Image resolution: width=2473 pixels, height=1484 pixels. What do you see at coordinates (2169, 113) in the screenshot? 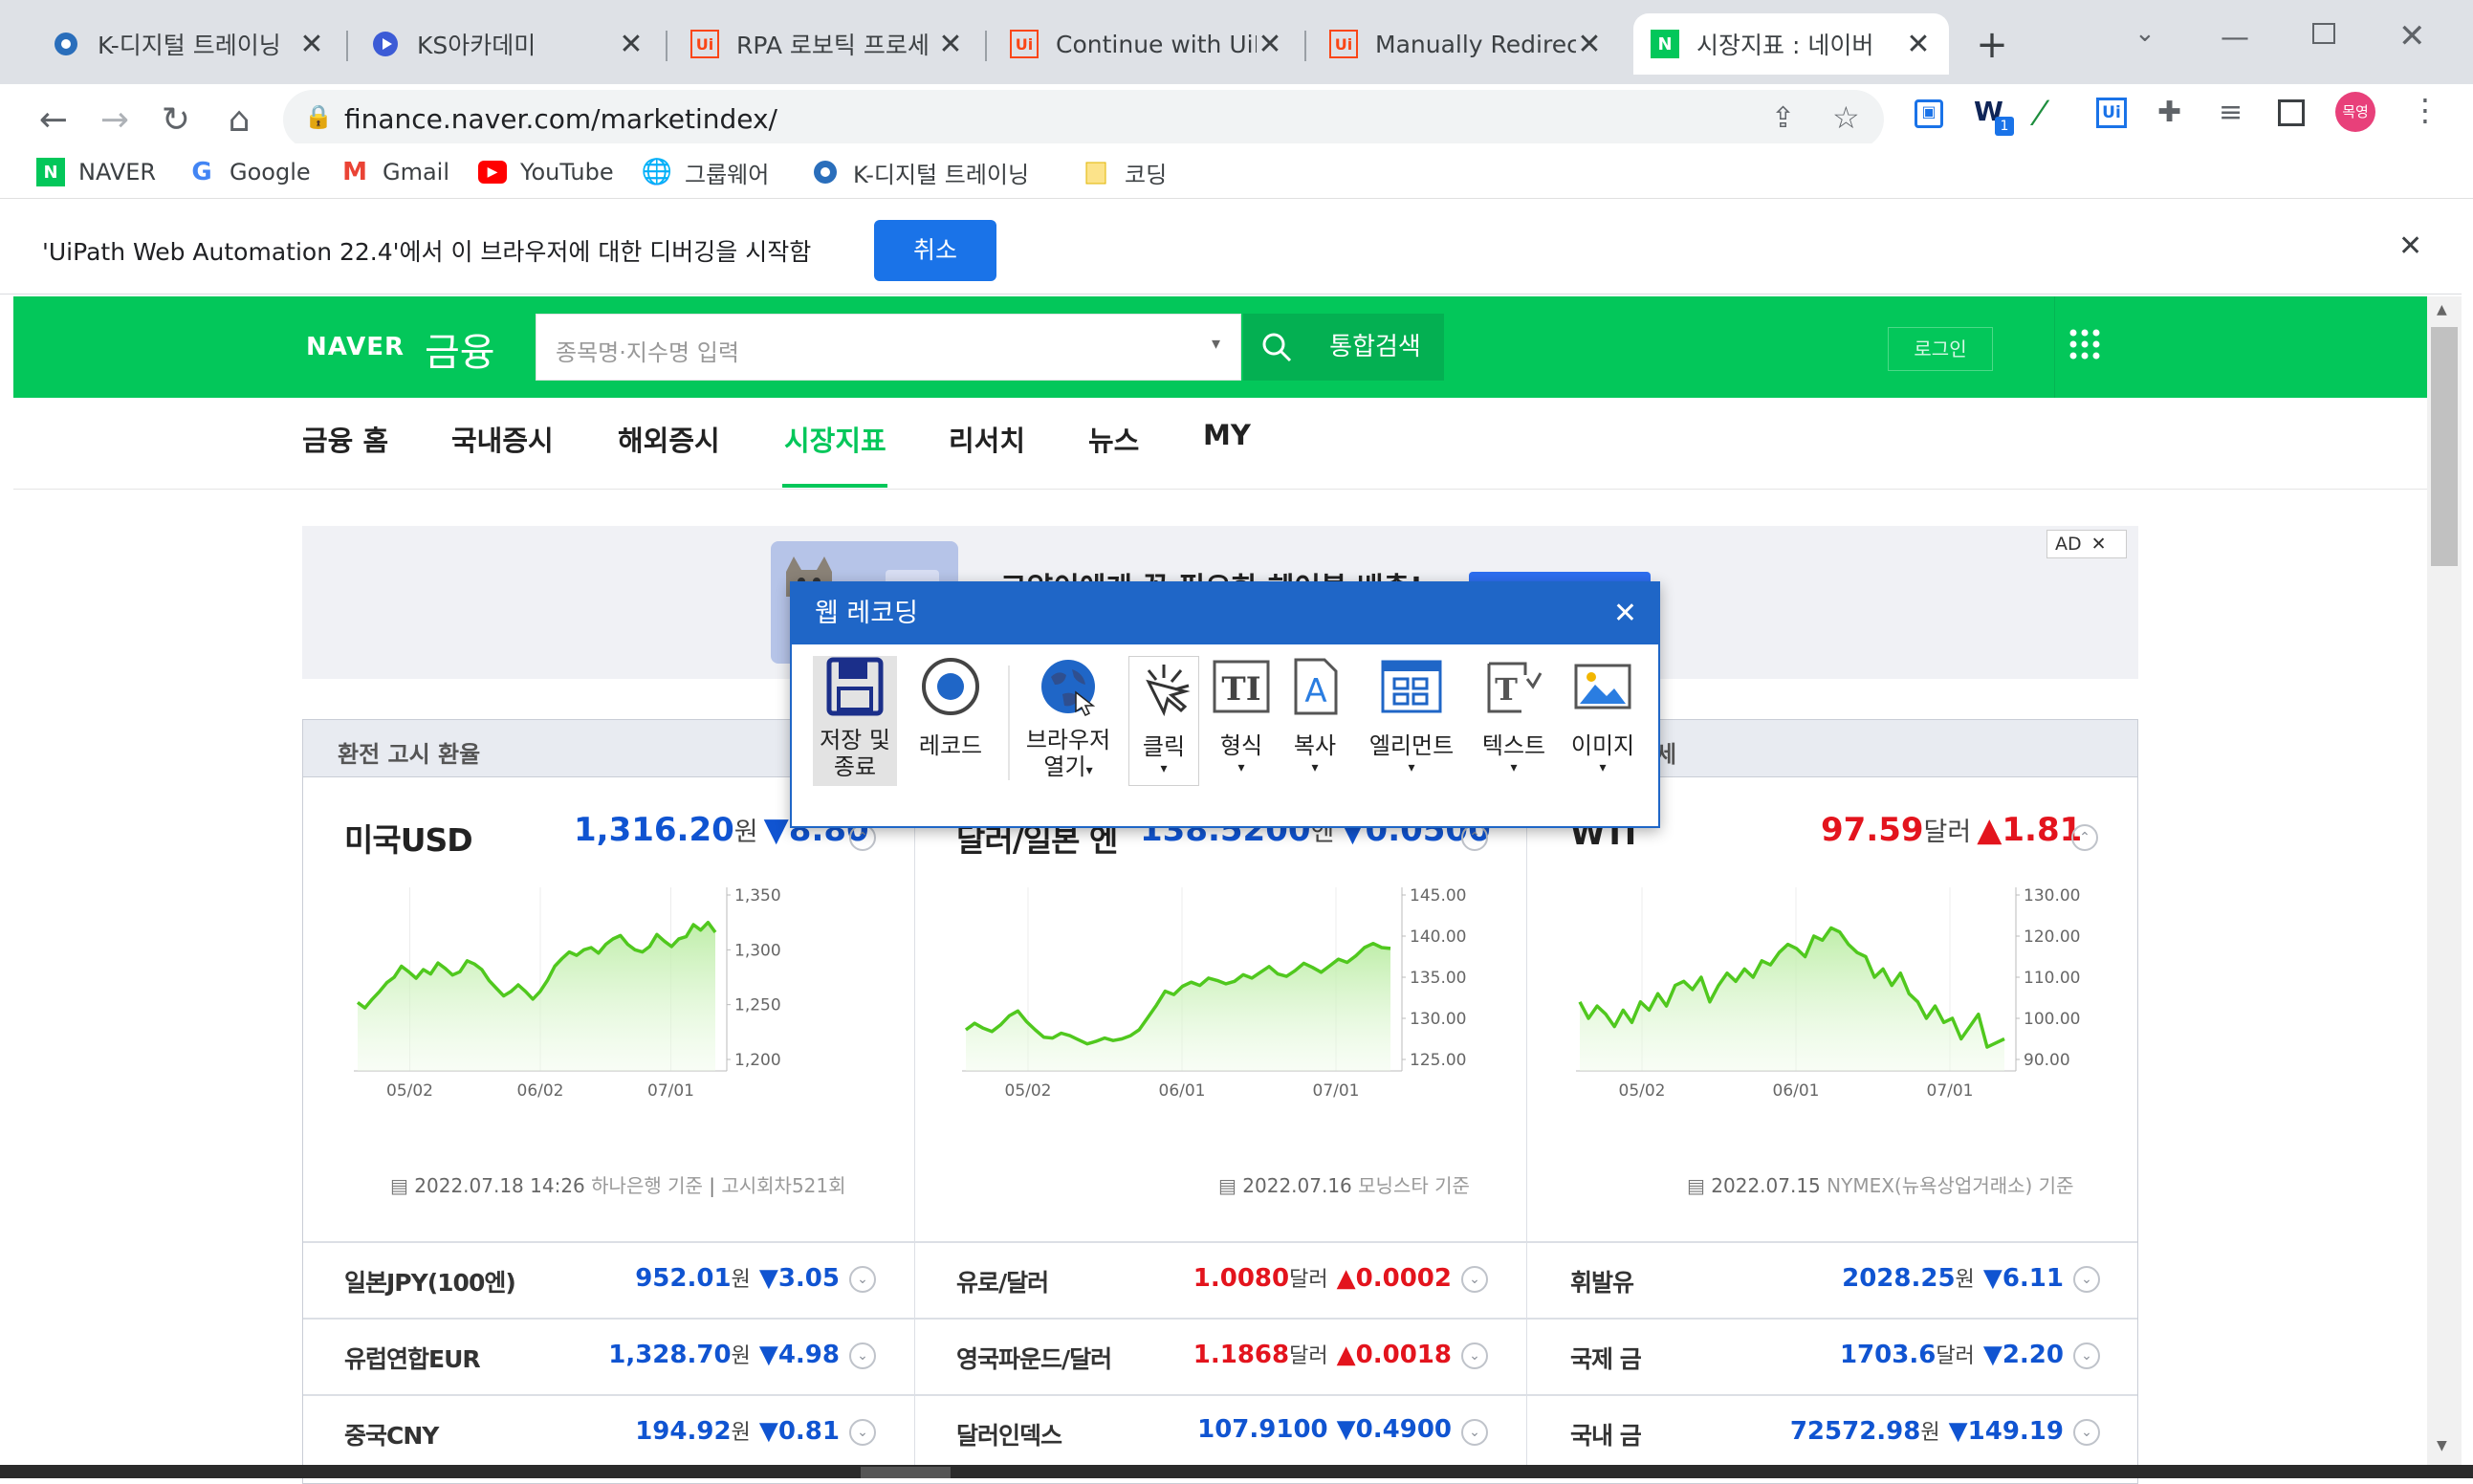
I see `extensions-puzzle-icon: ✚` at bounding box center [2169, 113].